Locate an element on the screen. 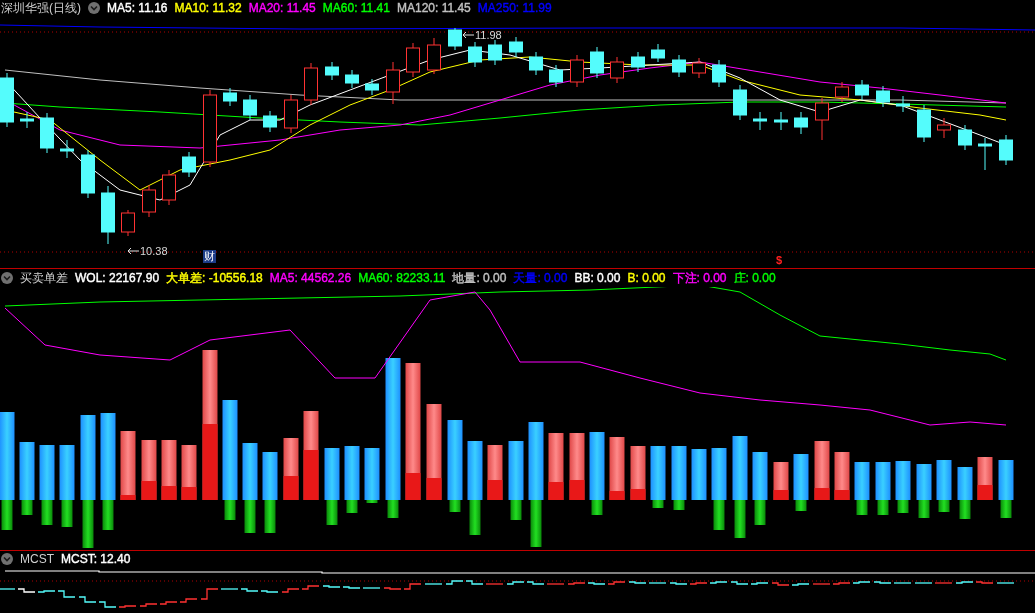 Image resolution: width=1035 pixels, height=613 pixels. indicator-title: MCST is located at coordinates (37, 559).